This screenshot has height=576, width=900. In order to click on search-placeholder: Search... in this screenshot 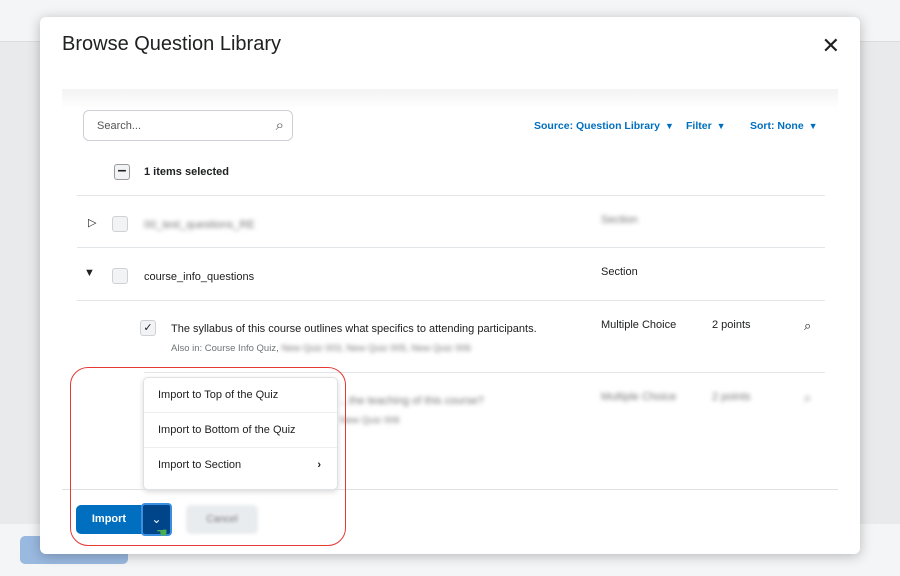, I will do `click(119, 126)`.